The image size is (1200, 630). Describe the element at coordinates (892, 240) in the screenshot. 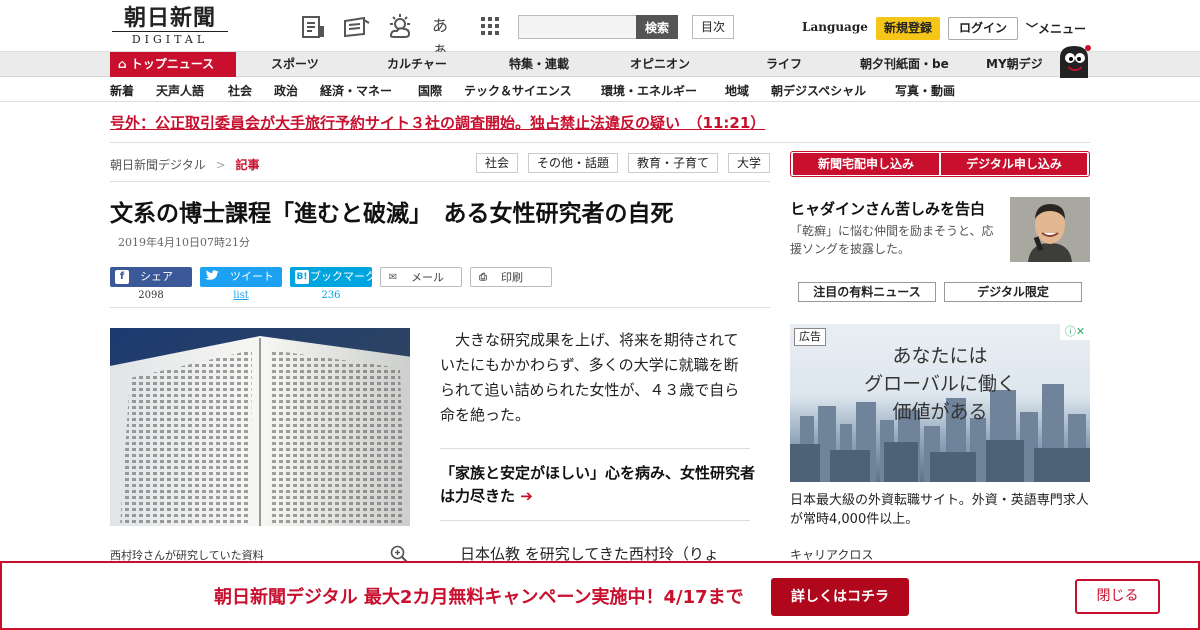

I see `feature-description: 「乾癬」に悩む仲間を励まそうと、応援ソングを披露した。` at that location.